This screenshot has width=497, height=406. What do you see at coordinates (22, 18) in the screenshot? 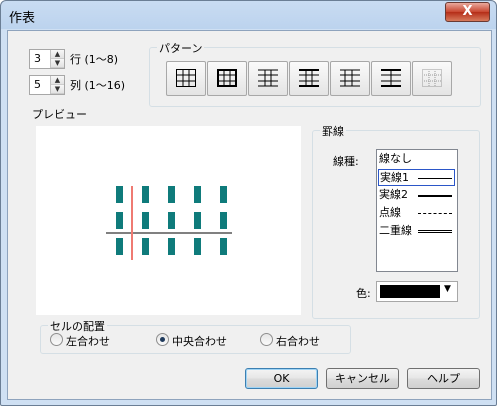
I see `window-title: 作表` at bounding box center [22, 18].